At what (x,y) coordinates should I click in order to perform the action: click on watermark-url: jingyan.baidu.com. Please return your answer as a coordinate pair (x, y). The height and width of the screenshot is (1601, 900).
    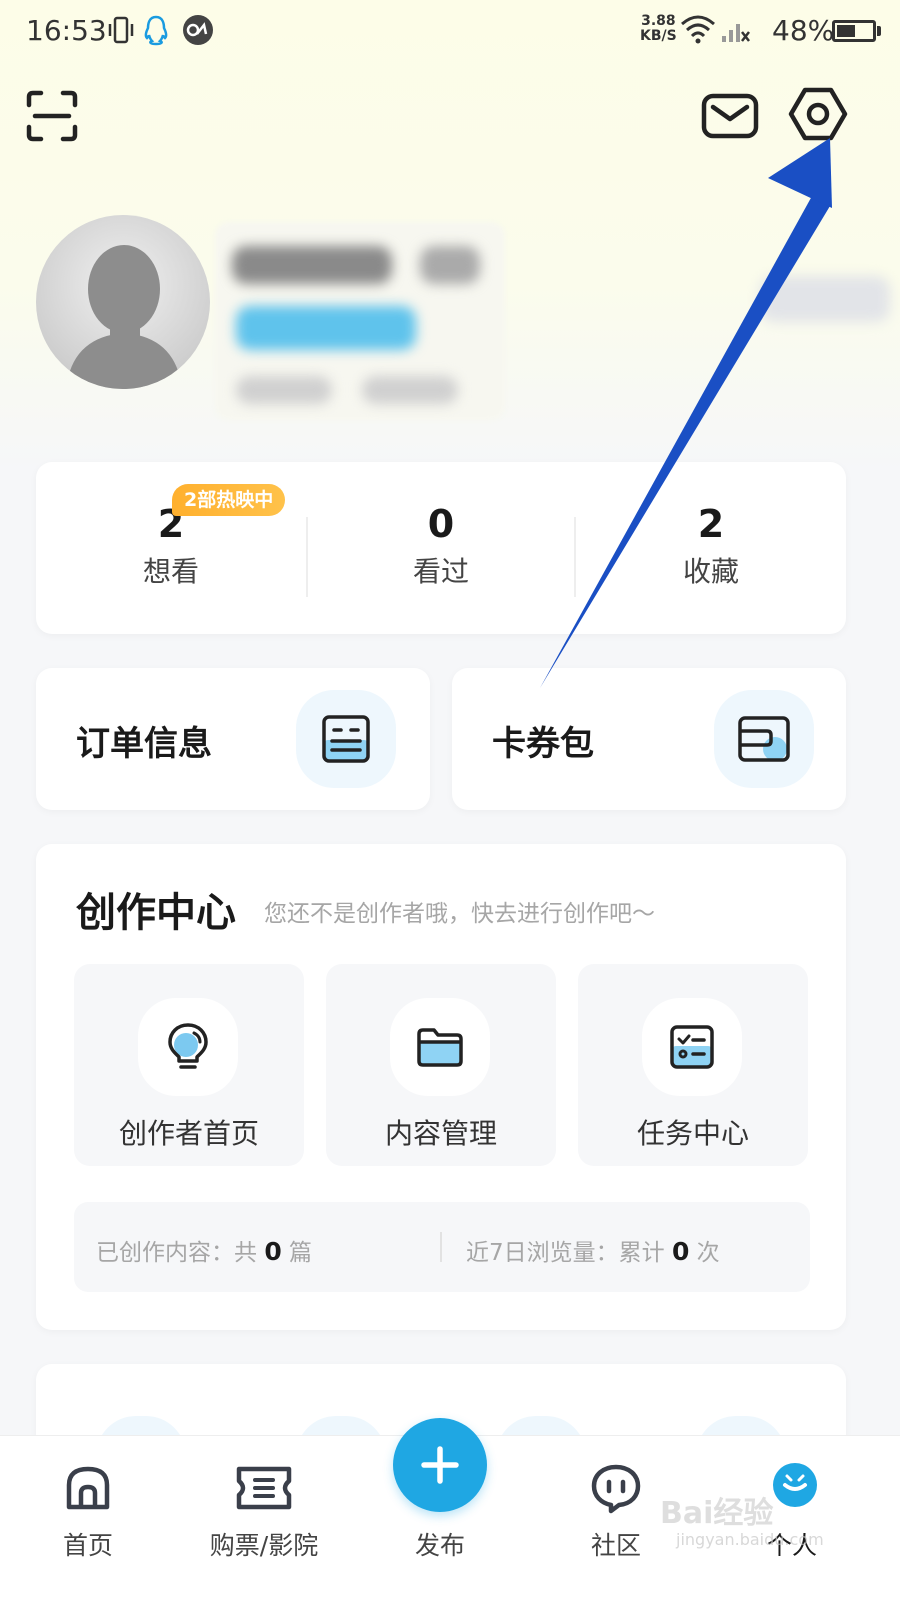
    Looking at the image, I should click on (750, 1539).